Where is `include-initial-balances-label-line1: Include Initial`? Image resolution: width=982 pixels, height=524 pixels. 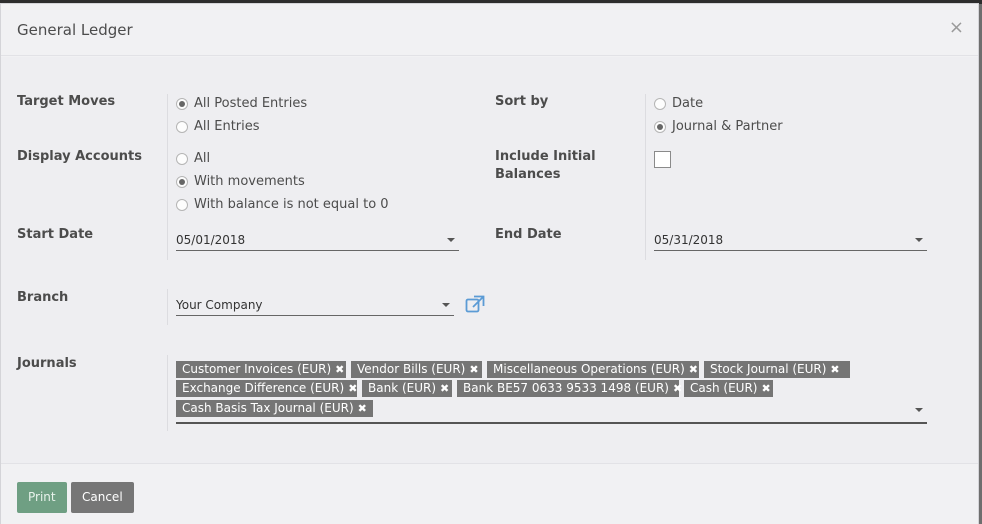
include-initial-balances-label-line1: Include Initial is located at coordinates (545, 156).